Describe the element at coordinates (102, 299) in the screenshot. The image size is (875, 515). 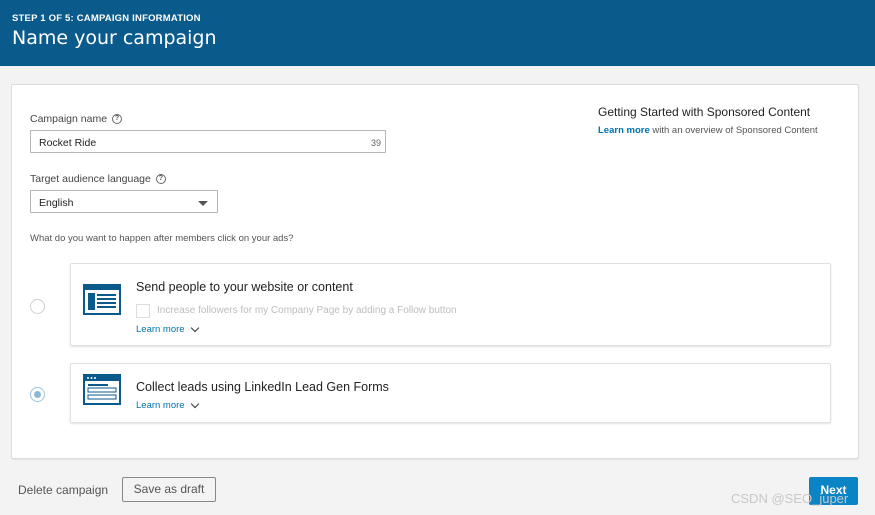
I see `website-content-icon` at that location.